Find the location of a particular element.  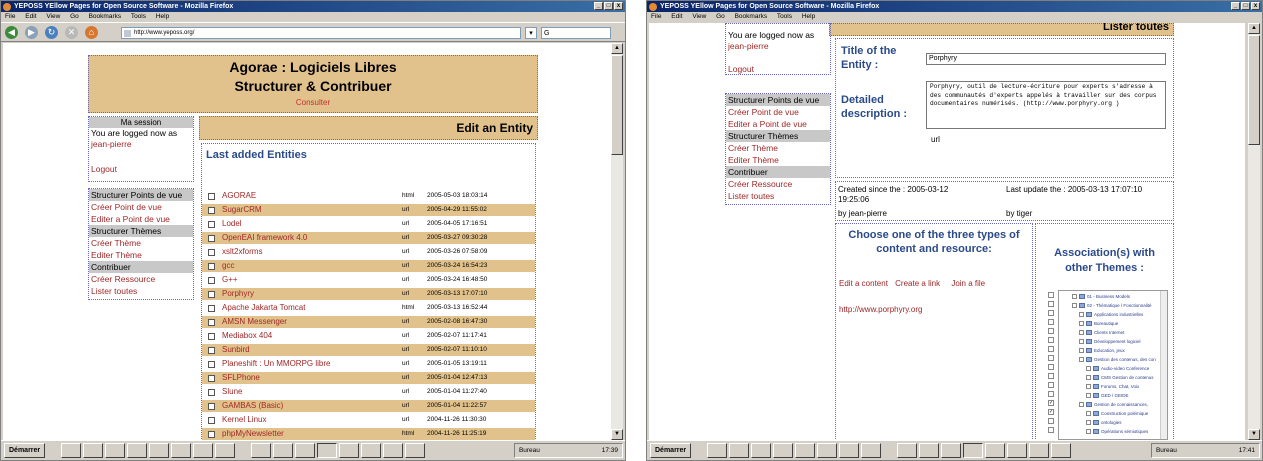

join-file-link: Join a file is located at coordinates (968, 283).